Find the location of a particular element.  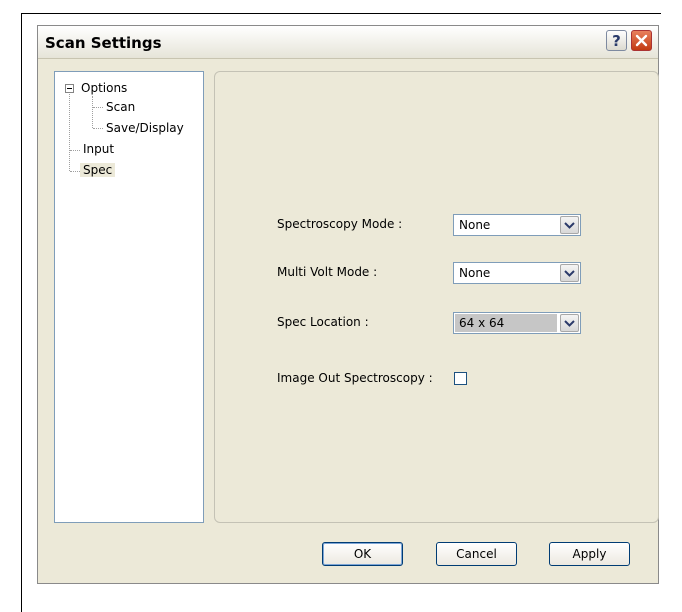

close-button is located at coordinates (641, 40).